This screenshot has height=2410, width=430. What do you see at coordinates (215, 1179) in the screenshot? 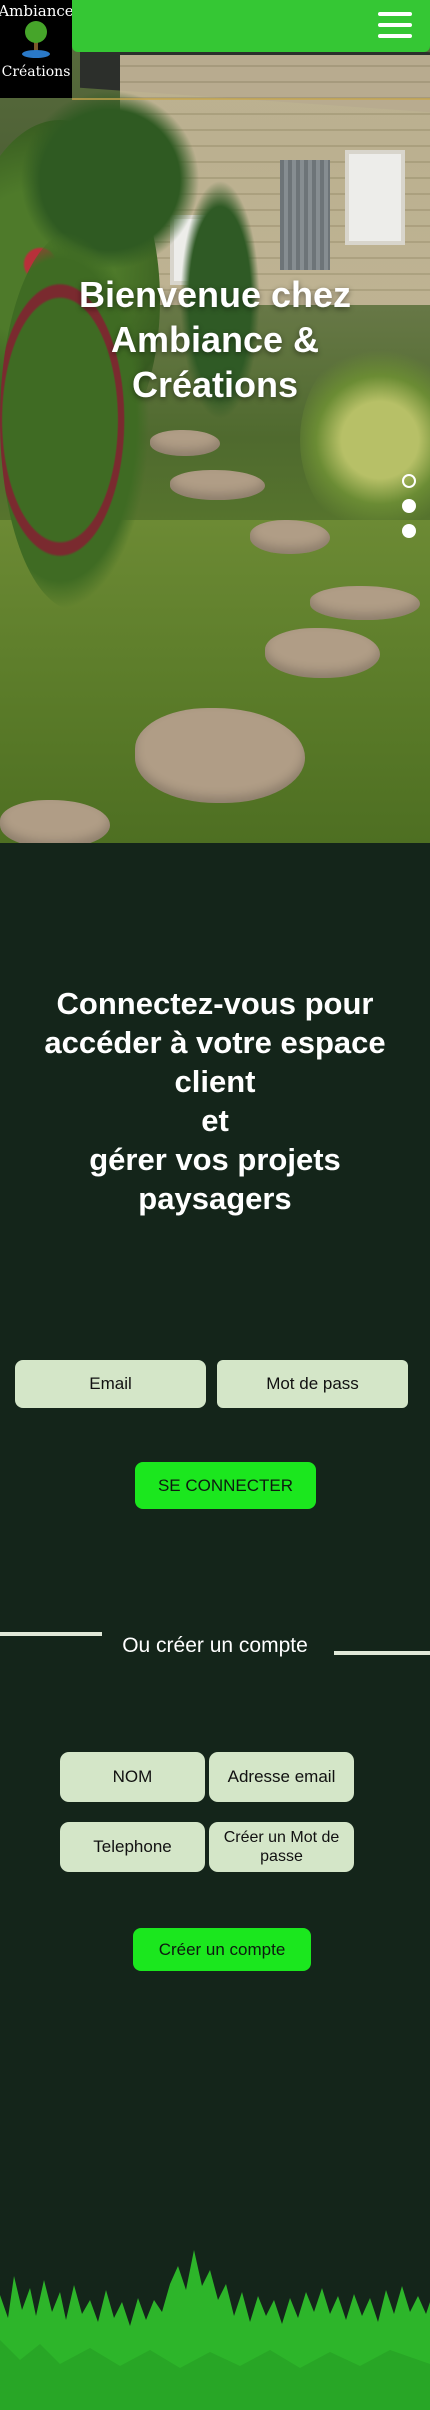
I see `login-heading-line-3: gérer vos projets paysagers` at bounding box center [215, 1179].